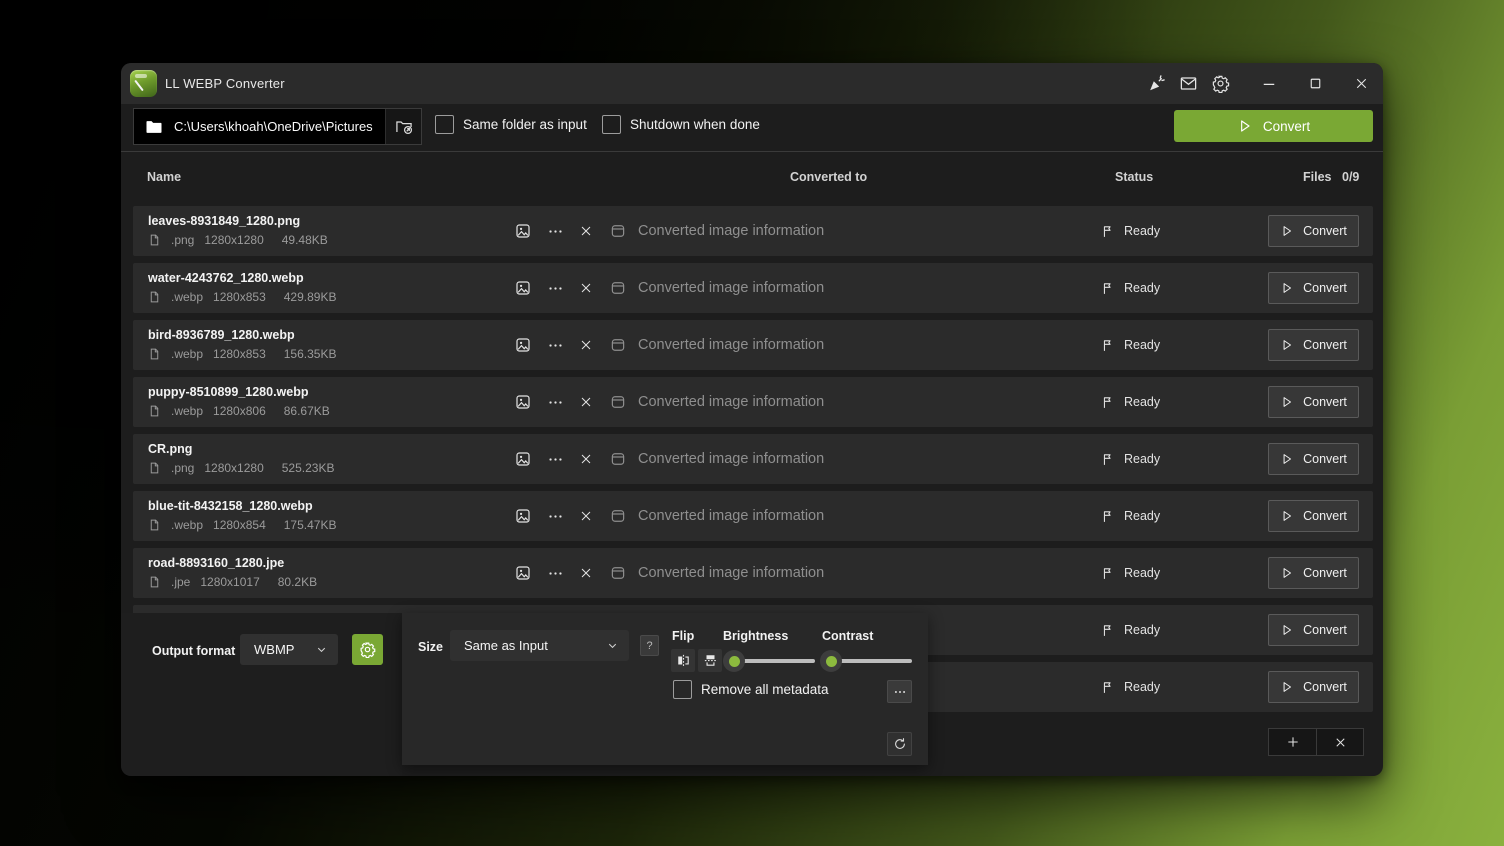 The width and height of the screenshot is (1504, 846). Describe the element at coordinates (511, 124) in the screenshot. I see `same-folder-checkbox: Same folder as input` at that location.